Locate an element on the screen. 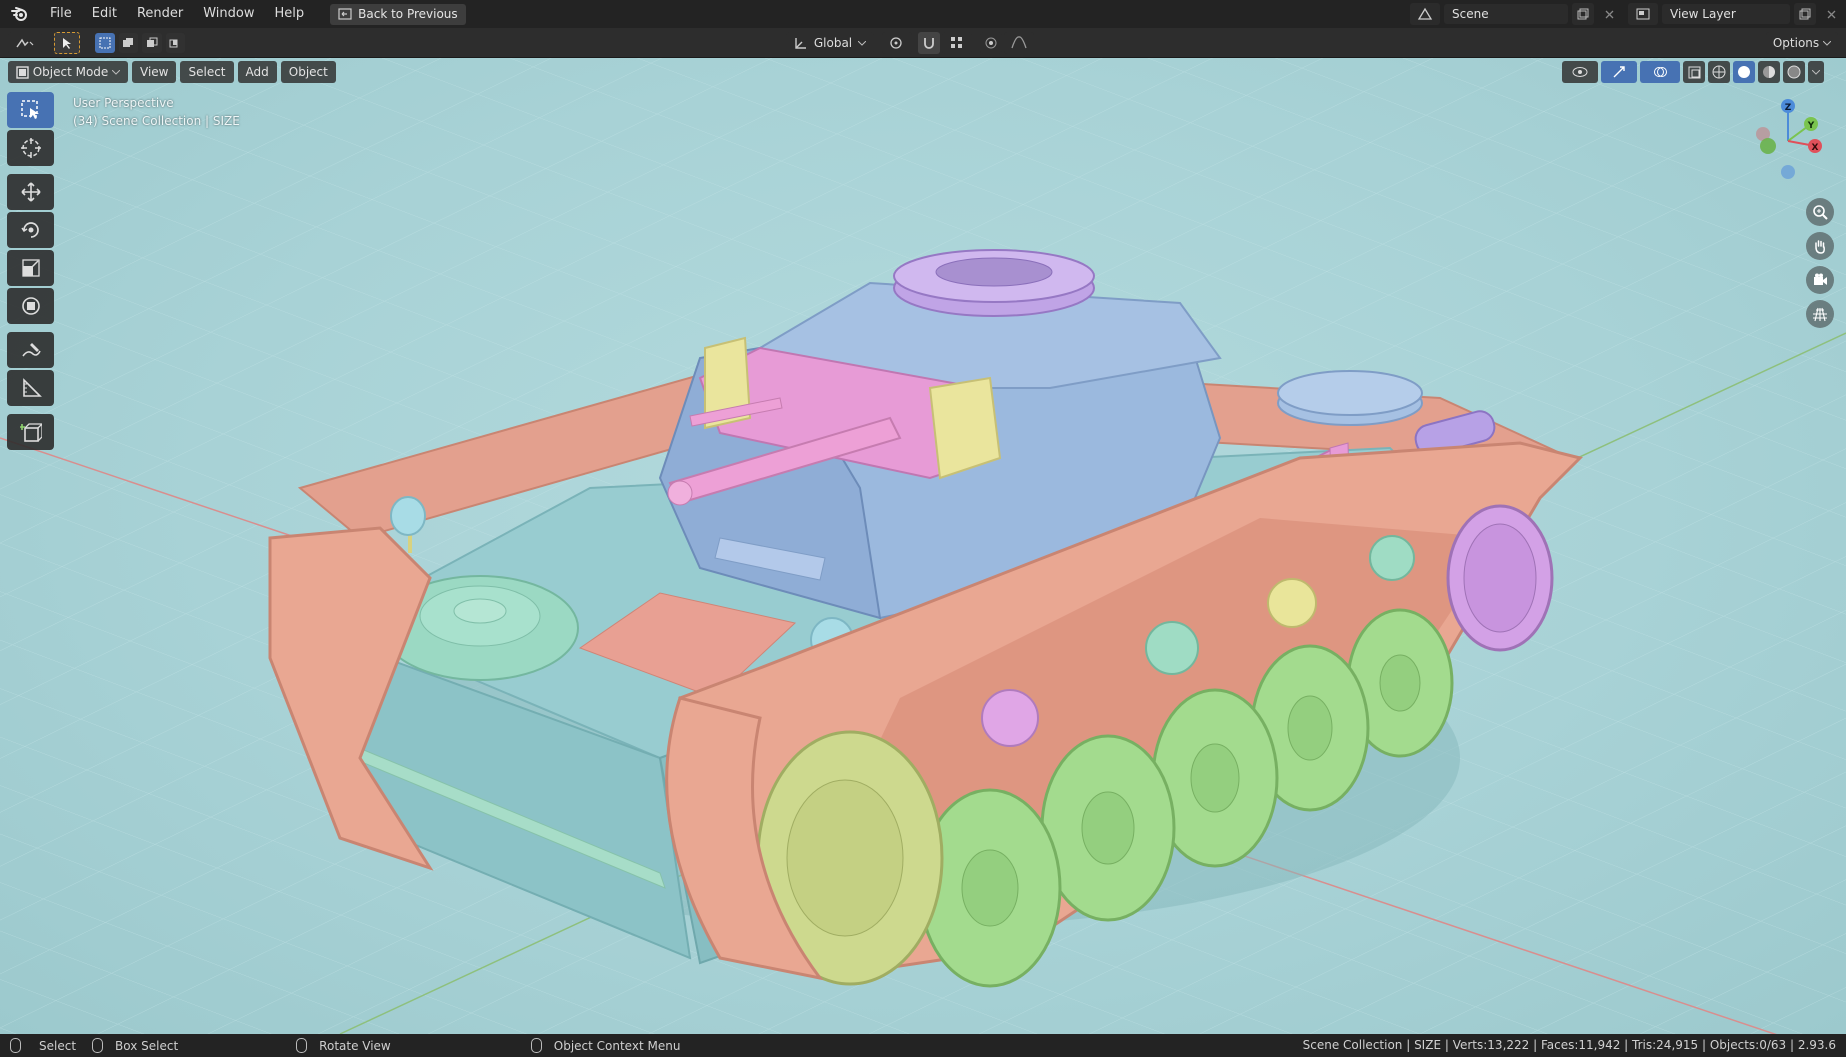  status-box-select-label: Box Select is located at coordinates (147, 1045).